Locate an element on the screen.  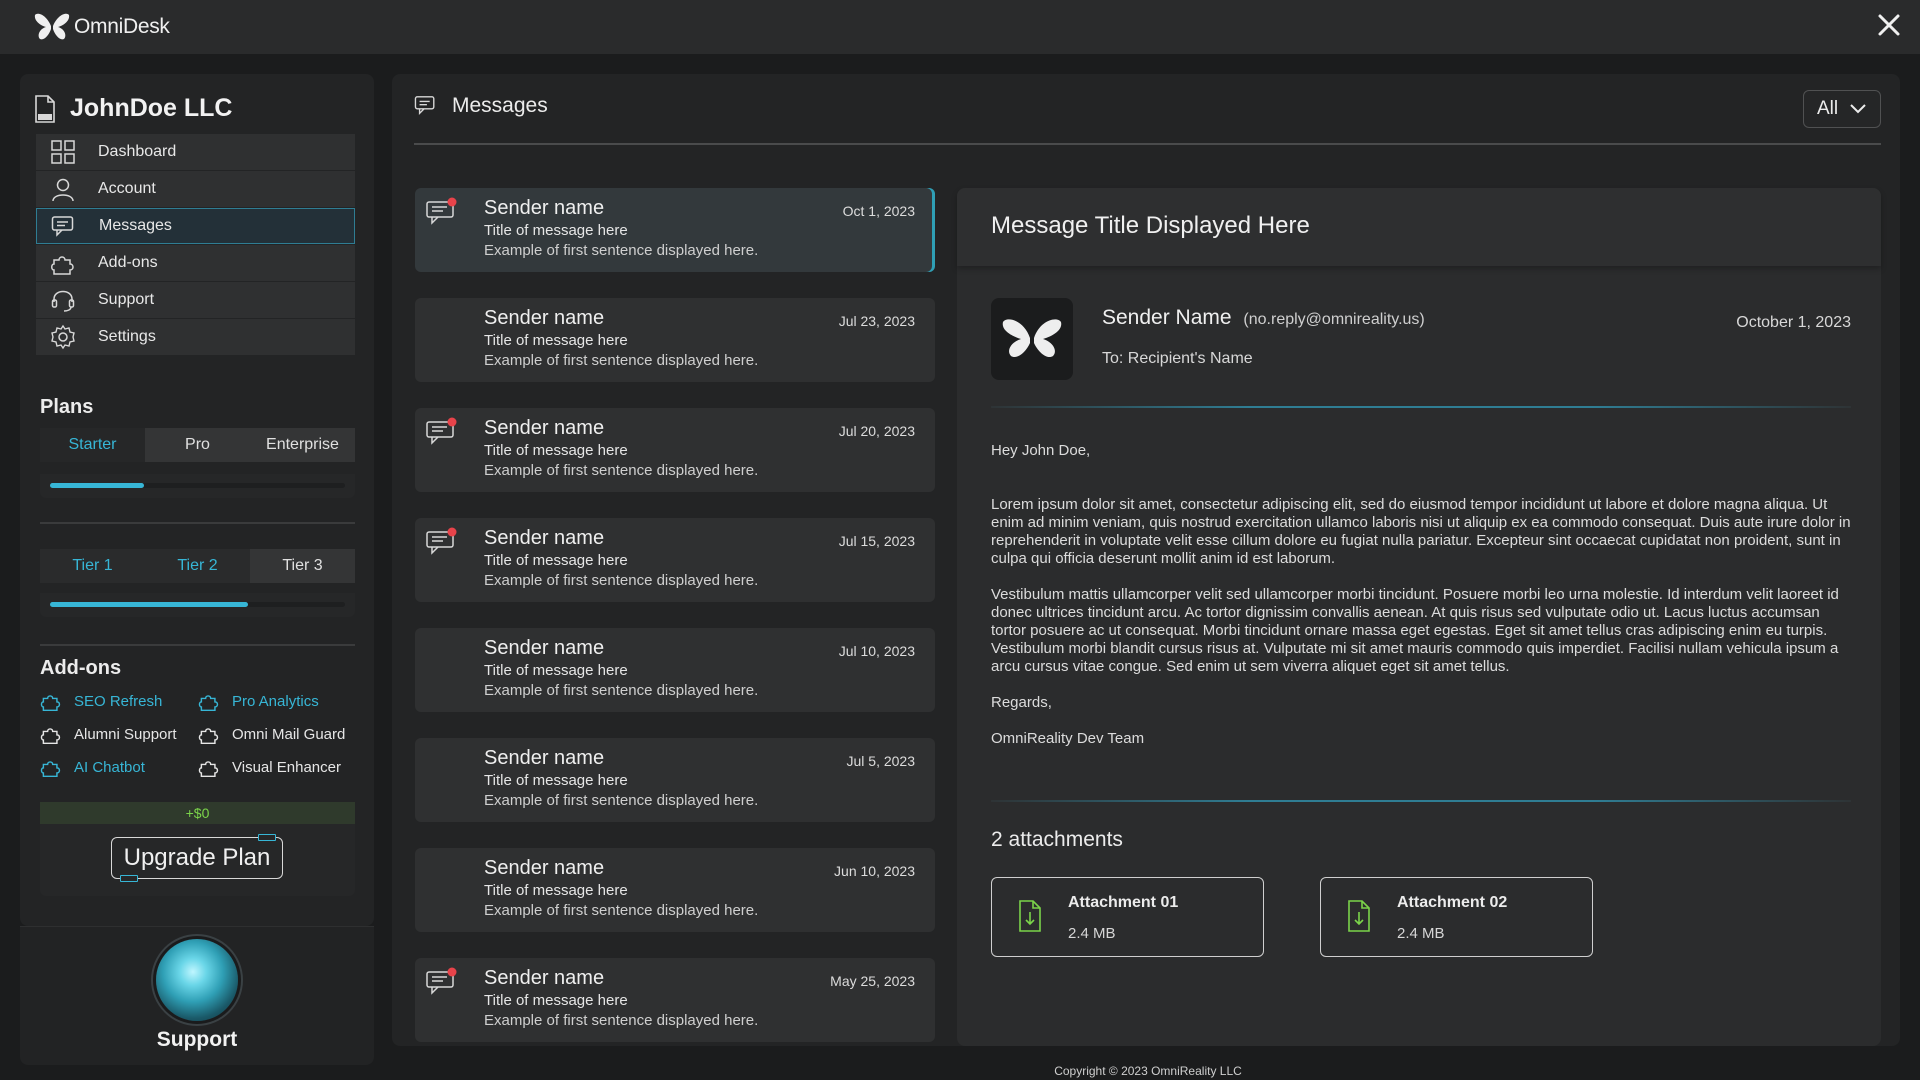
plan-option-pro: Pro is located at coordinates (197, 445).